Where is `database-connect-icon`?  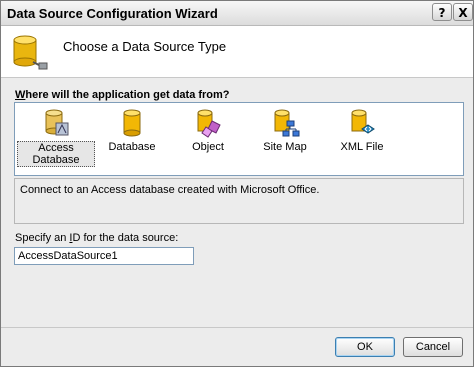
database-connect-icon is located at coordinates (30, 52).